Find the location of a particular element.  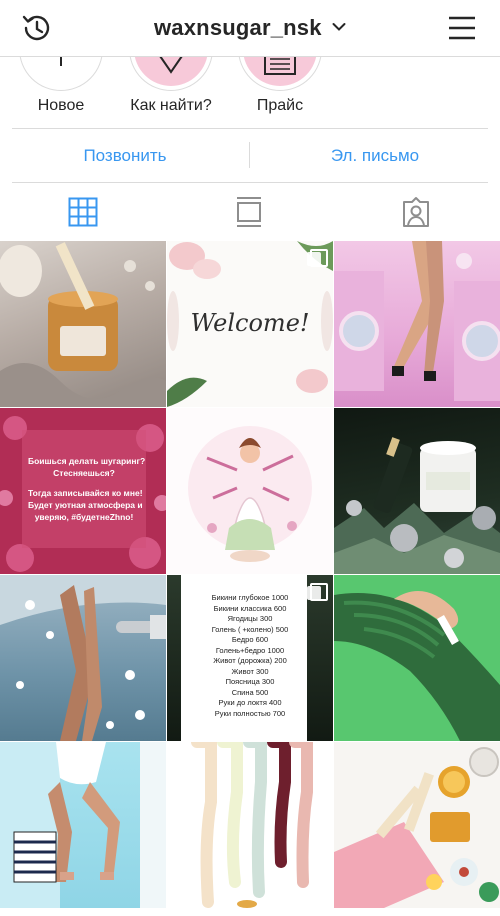

price-line: Ягодицы 300 is located at coordinates (250, 618).